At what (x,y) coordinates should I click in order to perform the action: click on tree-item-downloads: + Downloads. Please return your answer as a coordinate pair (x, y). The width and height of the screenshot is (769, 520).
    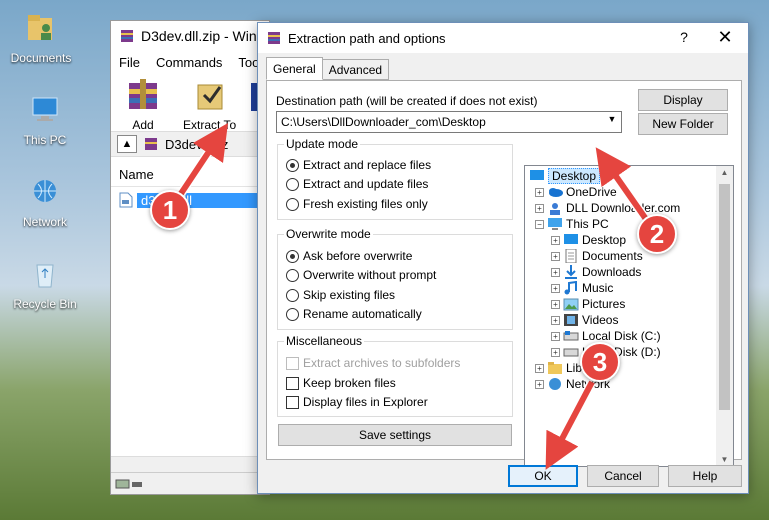
    Looking at the image, I should click on (596, 272).